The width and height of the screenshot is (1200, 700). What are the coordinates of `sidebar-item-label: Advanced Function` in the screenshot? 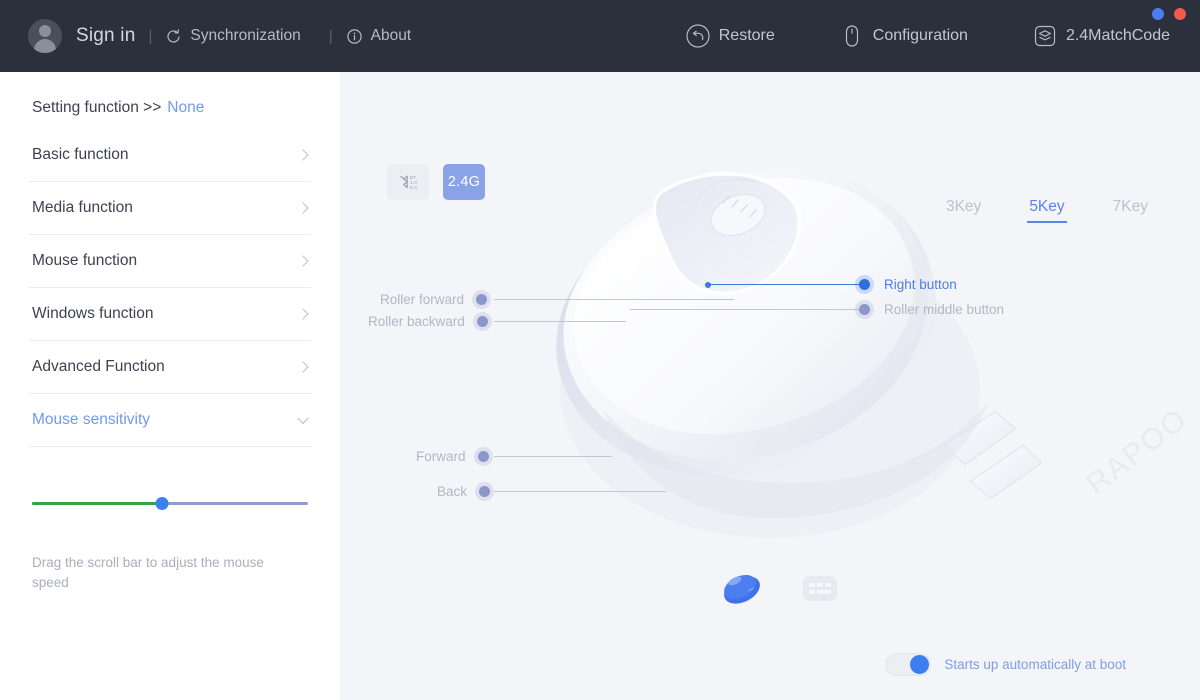 It's located at (98, 366).